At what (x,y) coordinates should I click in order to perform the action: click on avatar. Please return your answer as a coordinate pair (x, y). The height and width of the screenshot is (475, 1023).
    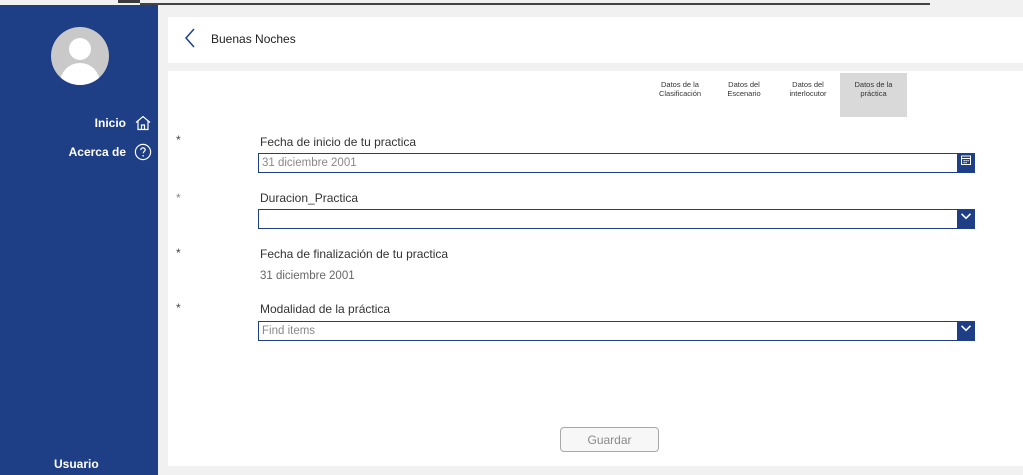
    Looking at the image, I should click on (80, 56).